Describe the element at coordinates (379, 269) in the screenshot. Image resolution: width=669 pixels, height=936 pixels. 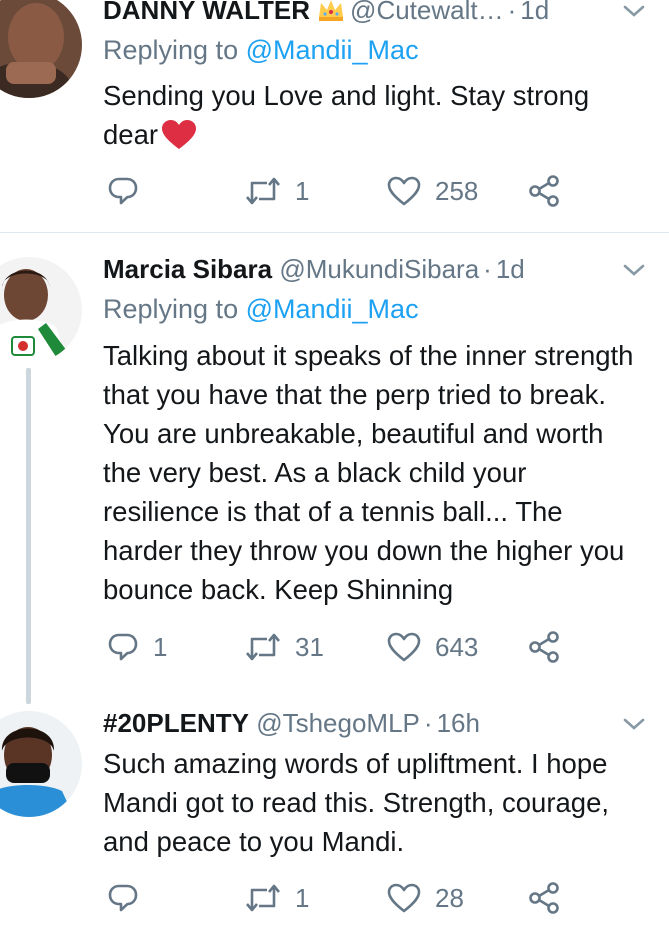
I see `user-handle: @MukundiSibara` at that location.